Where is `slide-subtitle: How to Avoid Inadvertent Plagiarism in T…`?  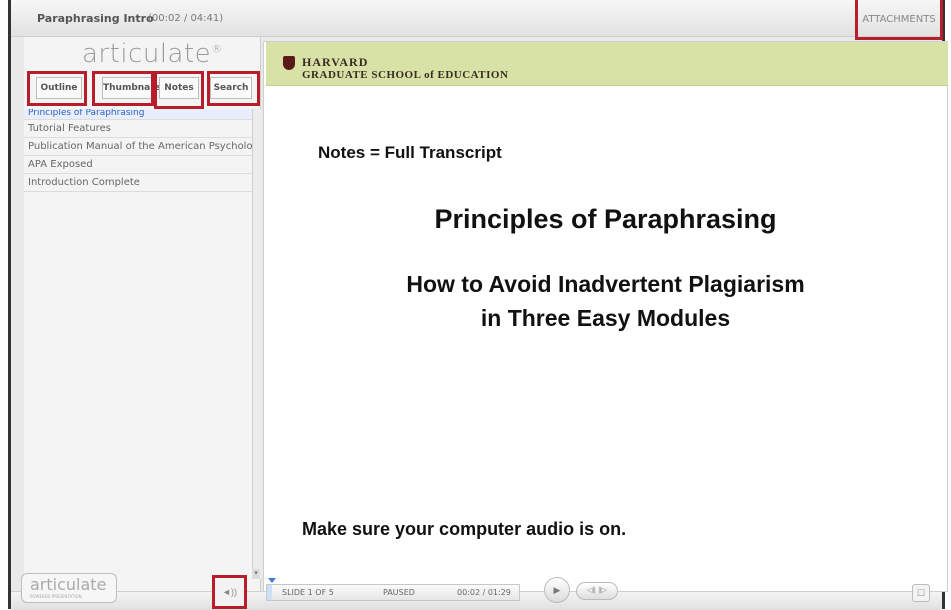 slide-subtitle: How to Avoid Inadvertent Plagiarism in T… is located at coordinates (605, 301).